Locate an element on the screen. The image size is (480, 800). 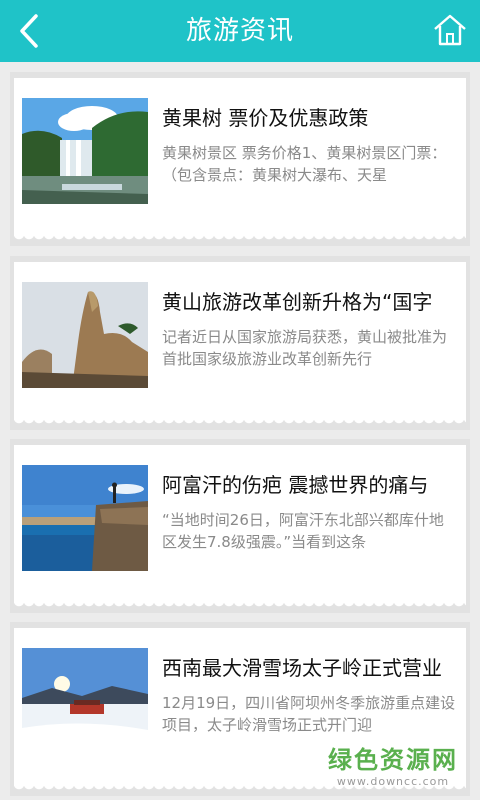
article-title: 西南最大滑雪场太子岭正式营业 is located at coordinates (302, 668).